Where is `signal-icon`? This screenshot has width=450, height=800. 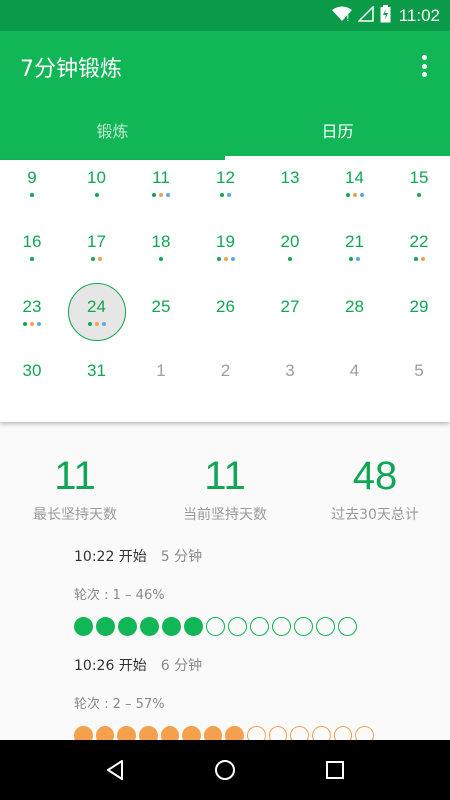
signal-icon is located at coordinates (365, 15).